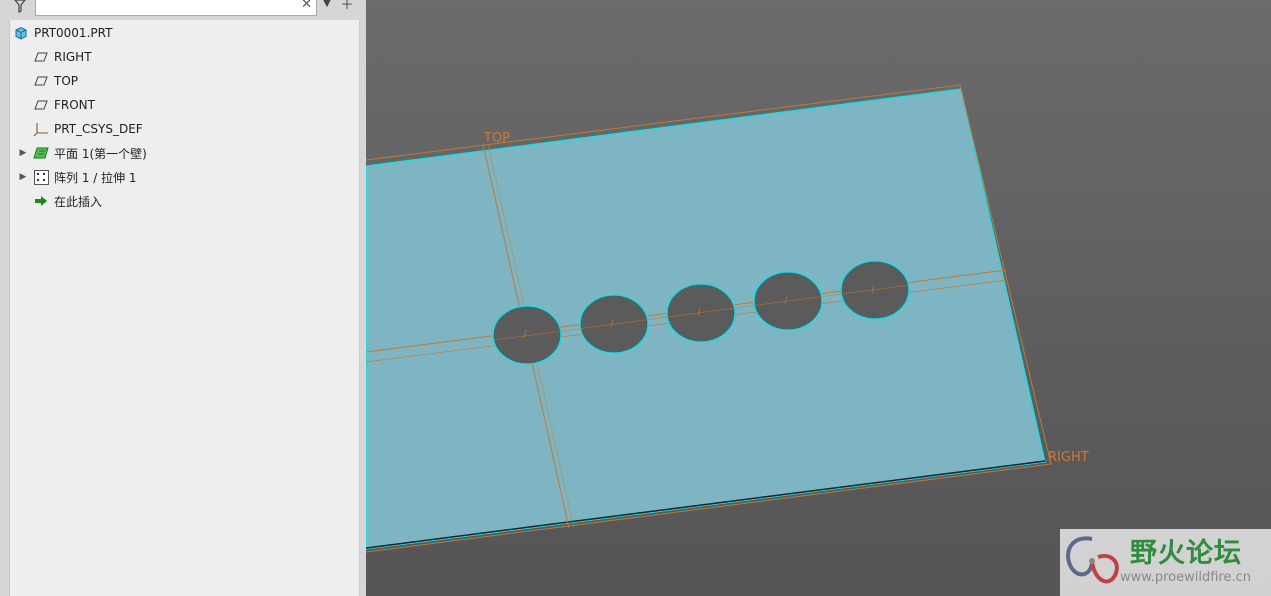 This screenshot has height=596, width=1271. What do you see at coordinates (184, 129) in the screenshot?
I see `tree-item-csys: PRT_CSYS_DEF` at bounding box center [184, 129].